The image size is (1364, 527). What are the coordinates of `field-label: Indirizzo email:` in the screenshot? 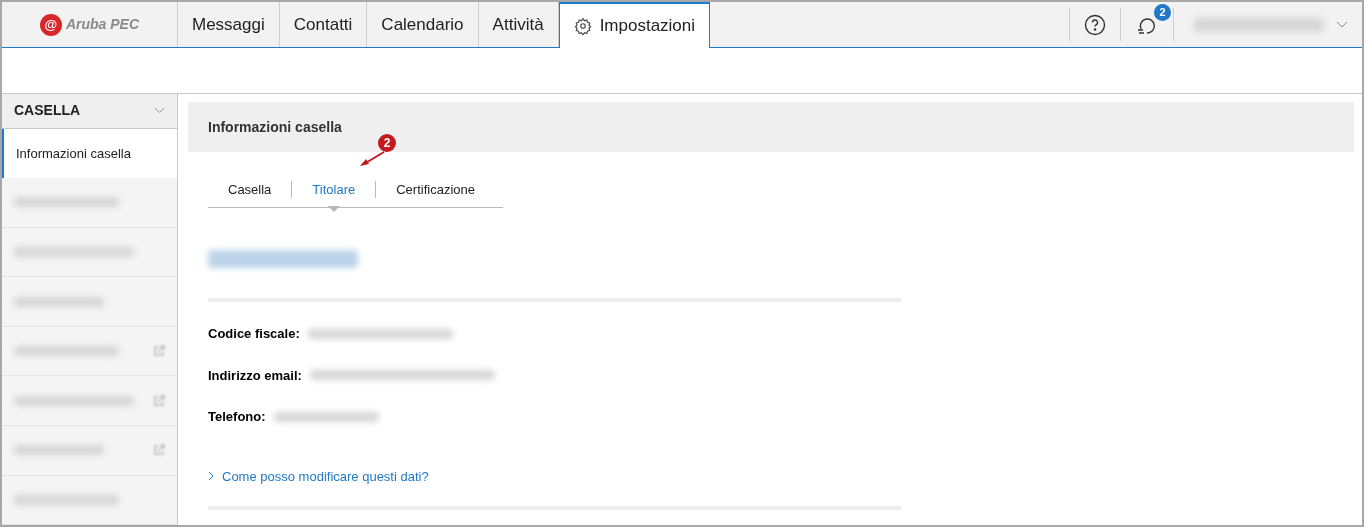 It's located at (255, 375).